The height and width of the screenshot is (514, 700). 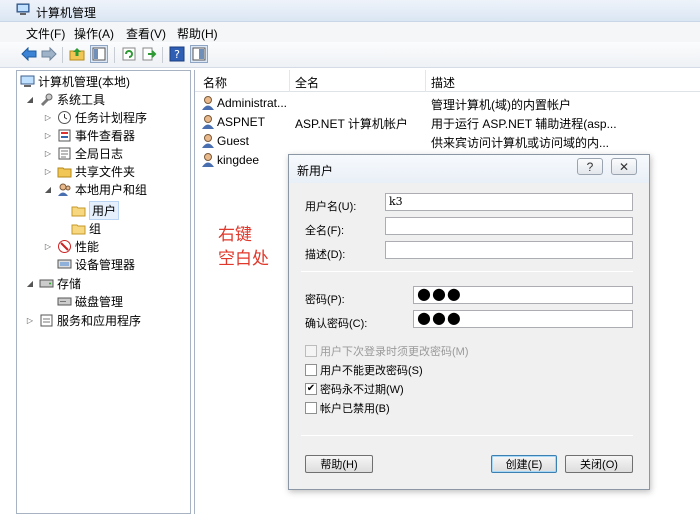 I want to click on create-button: 创建(E), so click(x=524, y=464).